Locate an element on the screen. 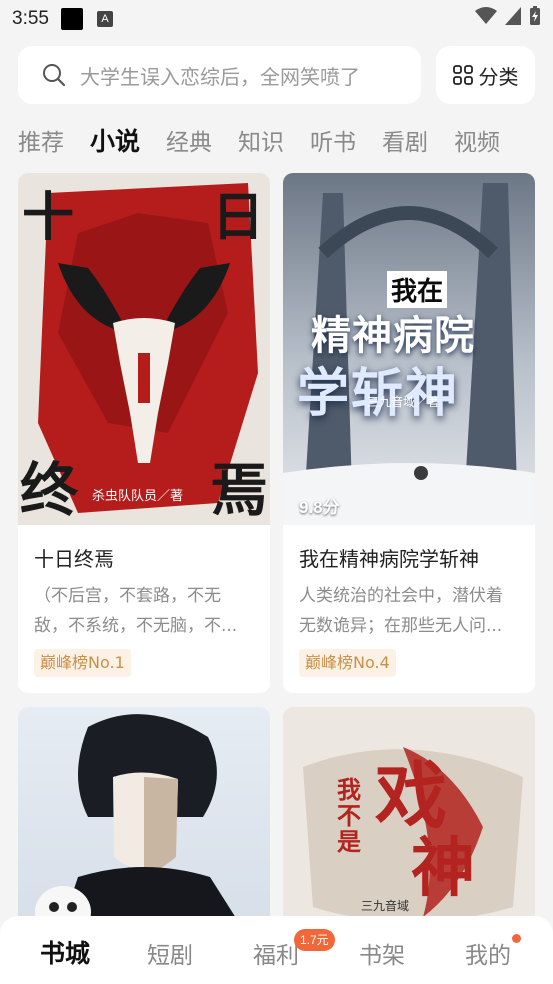  battery-icon is located at coordinates (535, 15).